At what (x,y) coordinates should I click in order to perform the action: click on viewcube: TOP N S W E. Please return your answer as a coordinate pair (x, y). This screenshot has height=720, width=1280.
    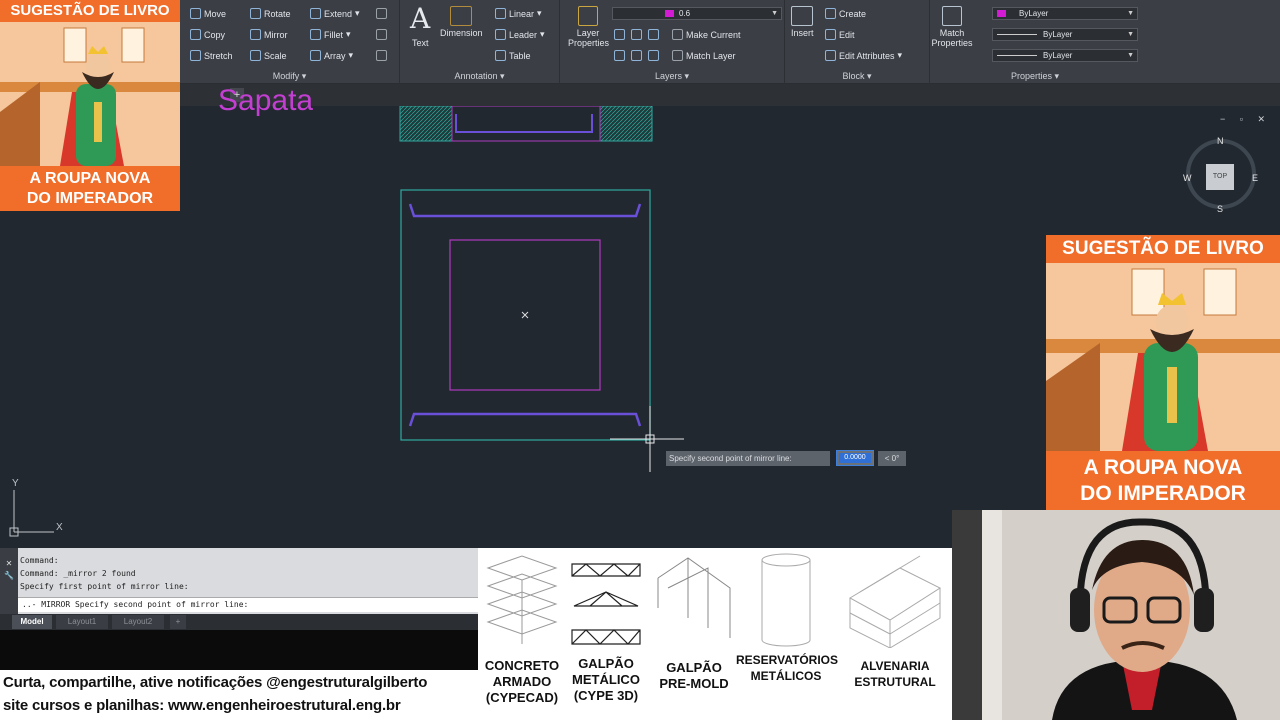
    Looking at the image, I should click on (1221, 174).